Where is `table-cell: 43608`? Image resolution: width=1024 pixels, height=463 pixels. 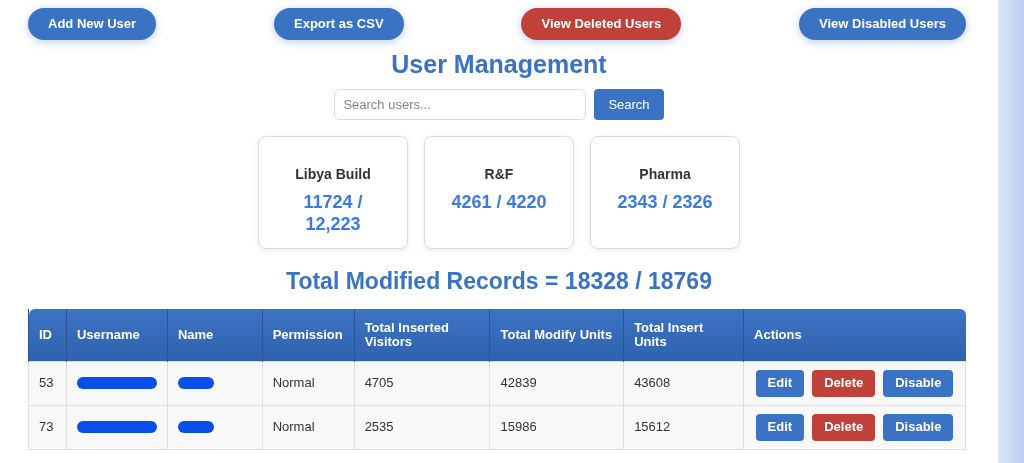 table-cell: 43608 is located at coordinates (683, 383).